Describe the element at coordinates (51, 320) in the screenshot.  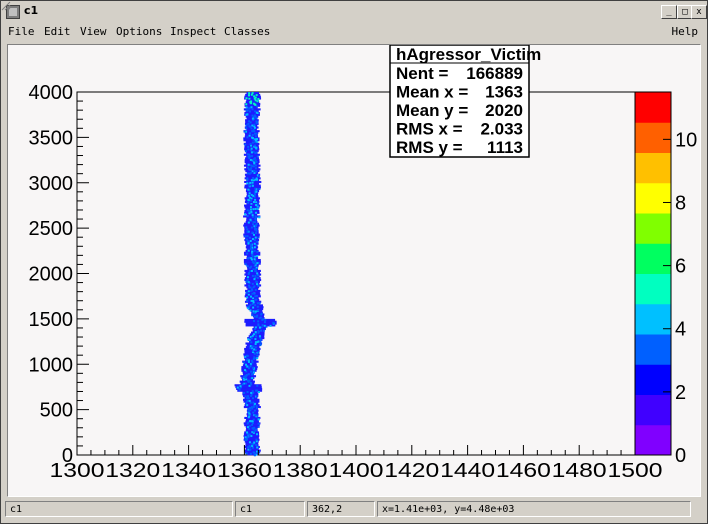
I see `y-tick-label: 1500` at that location.